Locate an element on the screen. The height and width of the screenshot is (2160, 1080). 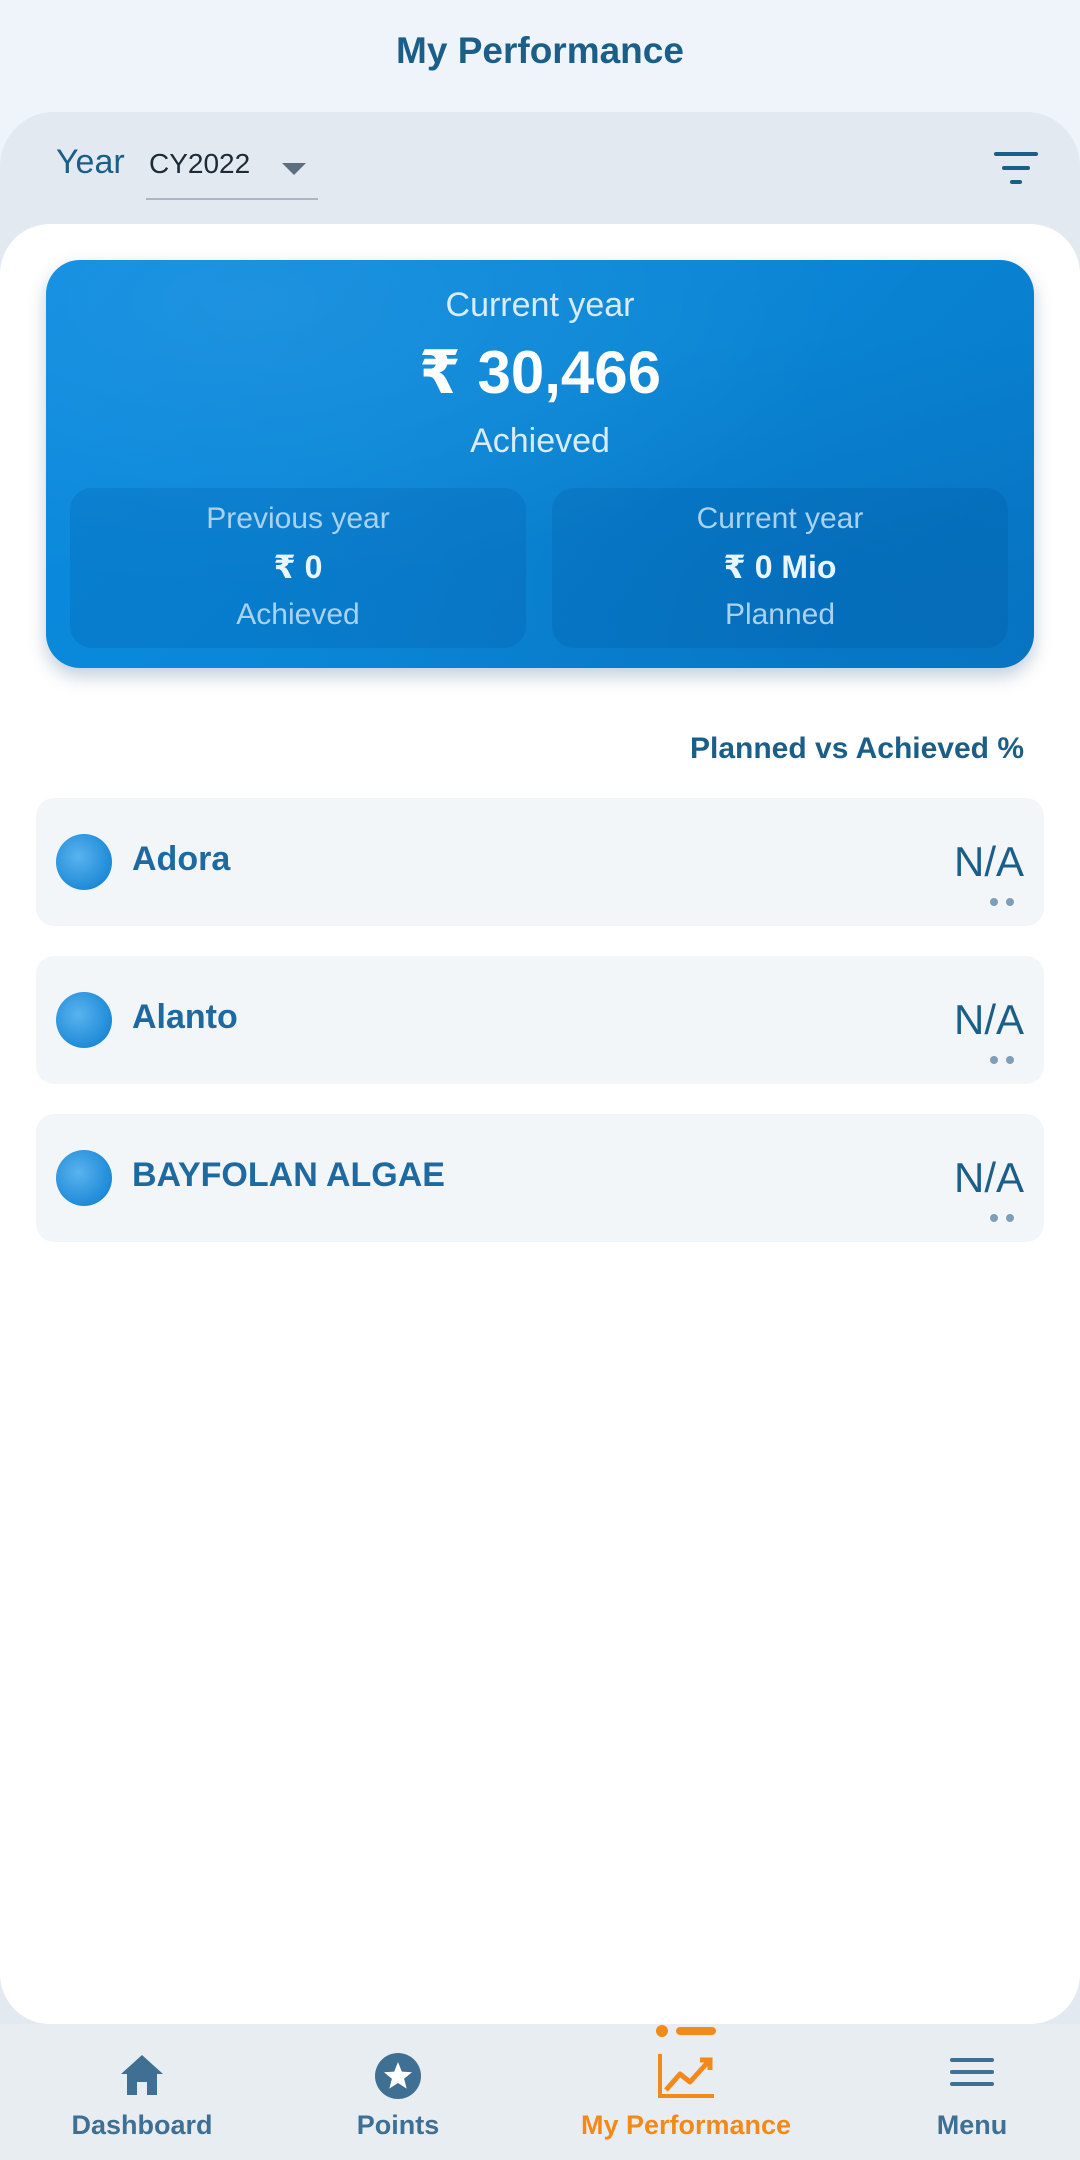
chevron-down-icon is located at coordinates (294, 169).